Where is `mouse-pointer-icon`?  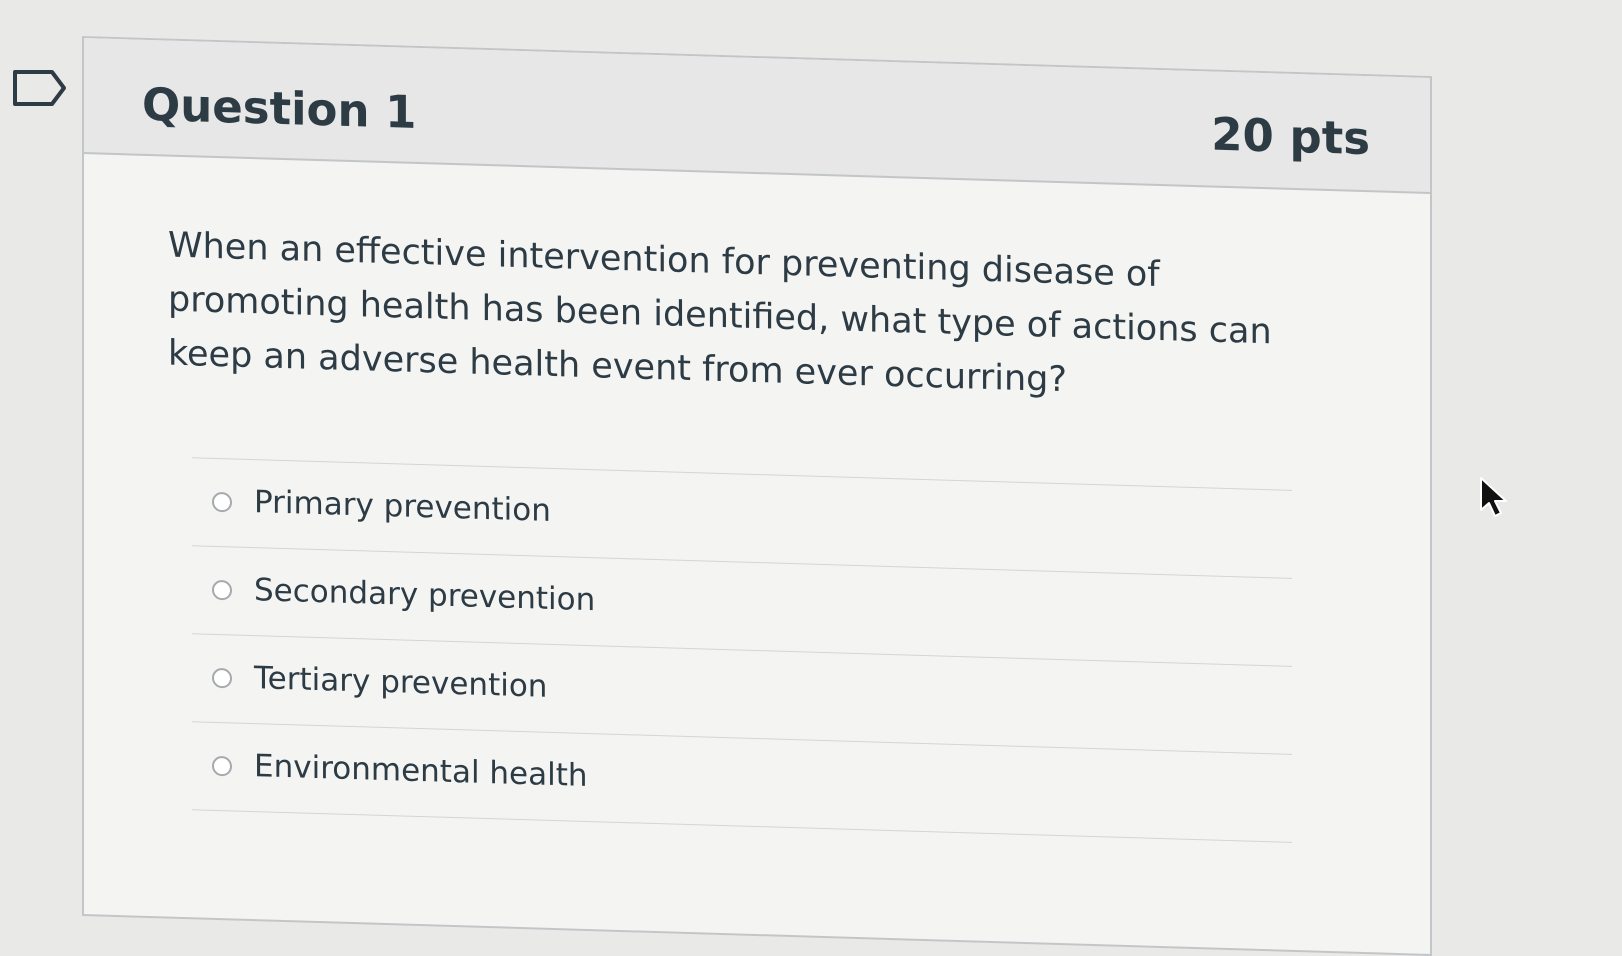
mouse-pointer-icon is located at coordinates (1493, 497).